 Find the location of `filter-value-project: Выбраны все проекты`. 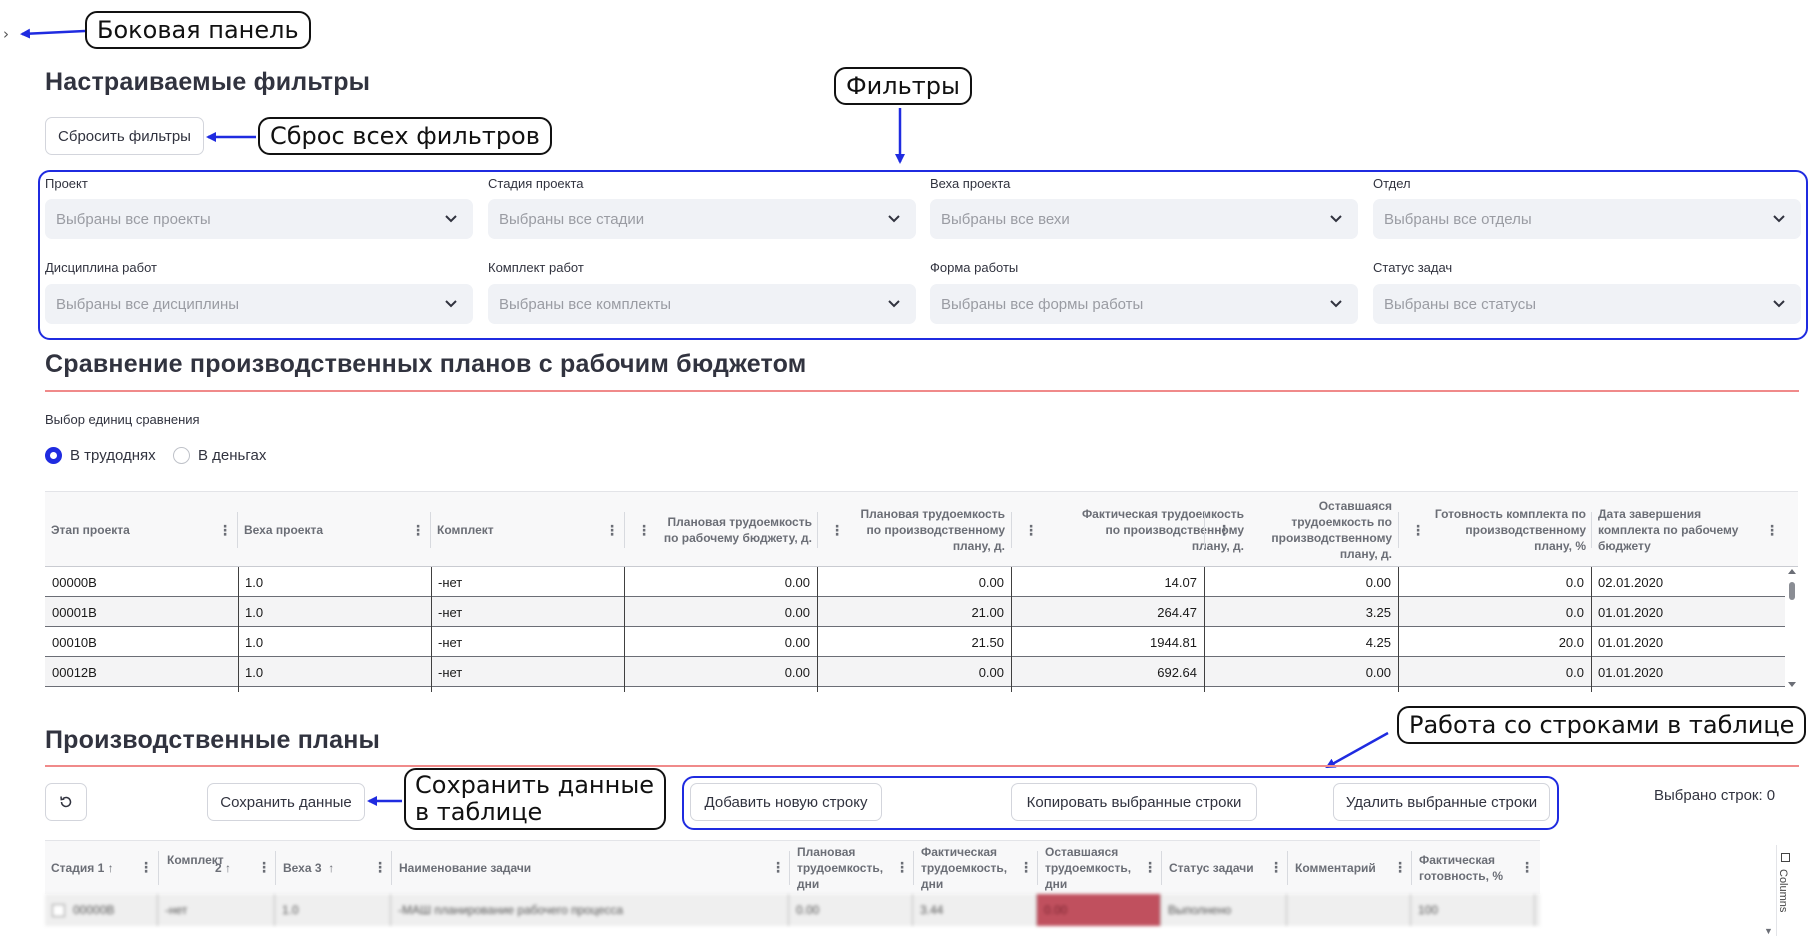

filter-value-project: Выбраны все проекты is located at coordinates (133, 219).